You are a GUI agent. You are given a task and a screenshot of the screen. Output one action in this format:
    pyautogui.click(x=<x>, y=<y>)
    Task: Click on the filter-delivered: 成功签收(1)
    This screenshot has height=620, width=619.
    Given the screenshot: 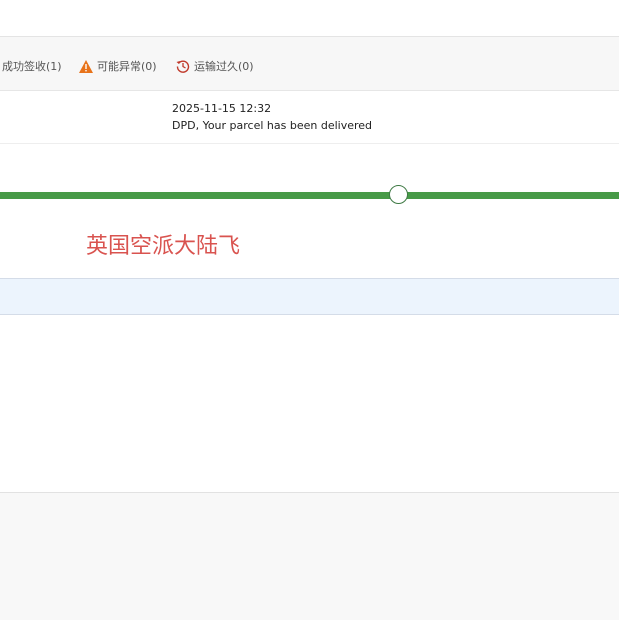 What is the action you would take?
    pyautogui.click(x=32, y=66)
    